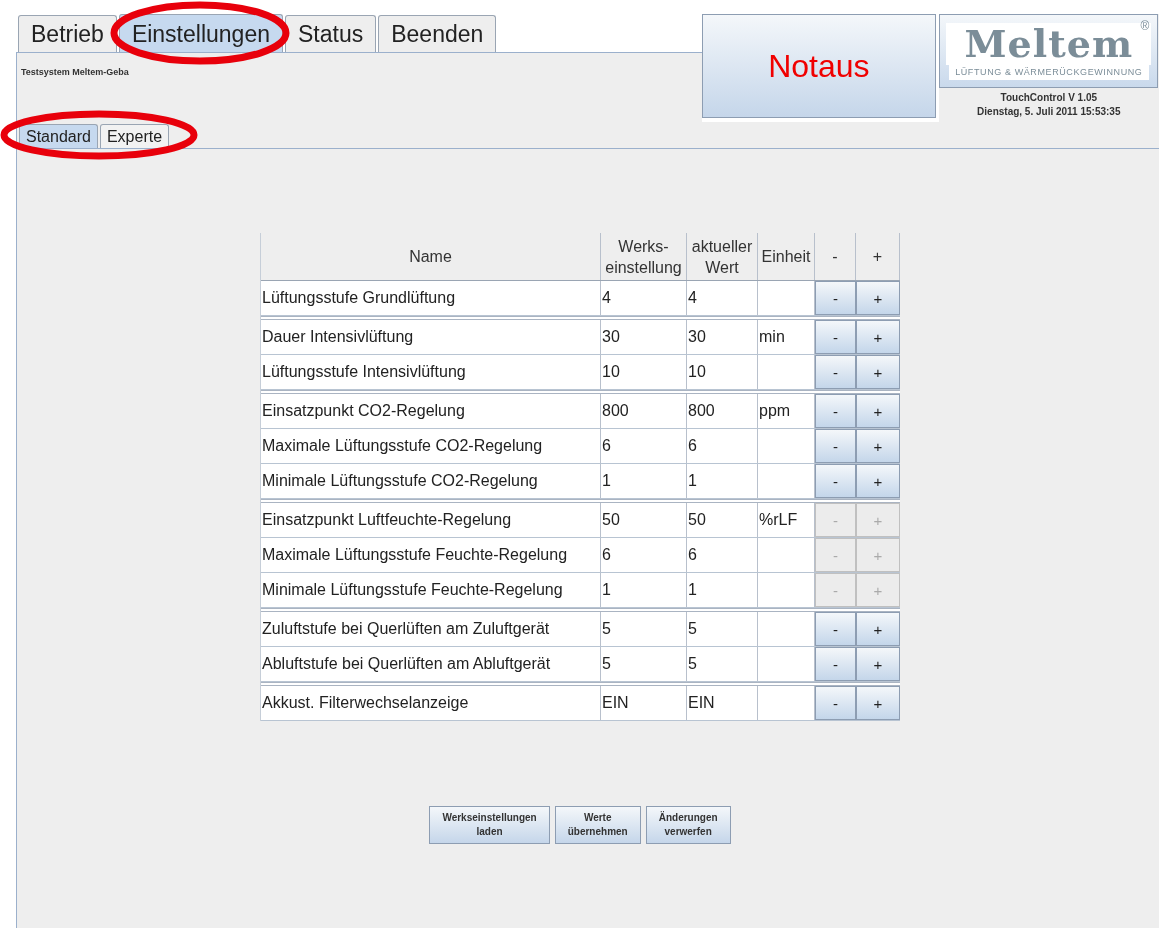 Image resolution: width=1159 pixels, height=928 pixels. Describe the element at coordinates (431, 298) in the screenshot. I see `table-cell: Lüftungsstufe Grundlüftung` at that location.